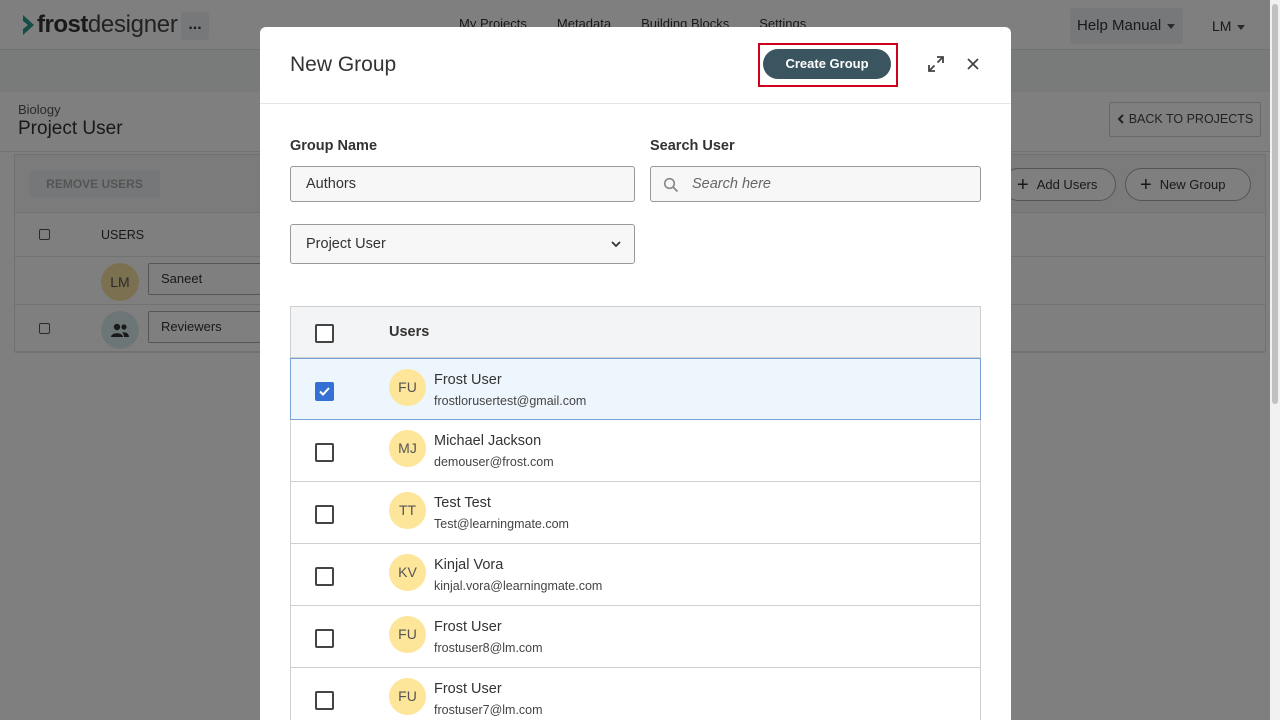  I want to click on search-user-field, so click(815, 184).